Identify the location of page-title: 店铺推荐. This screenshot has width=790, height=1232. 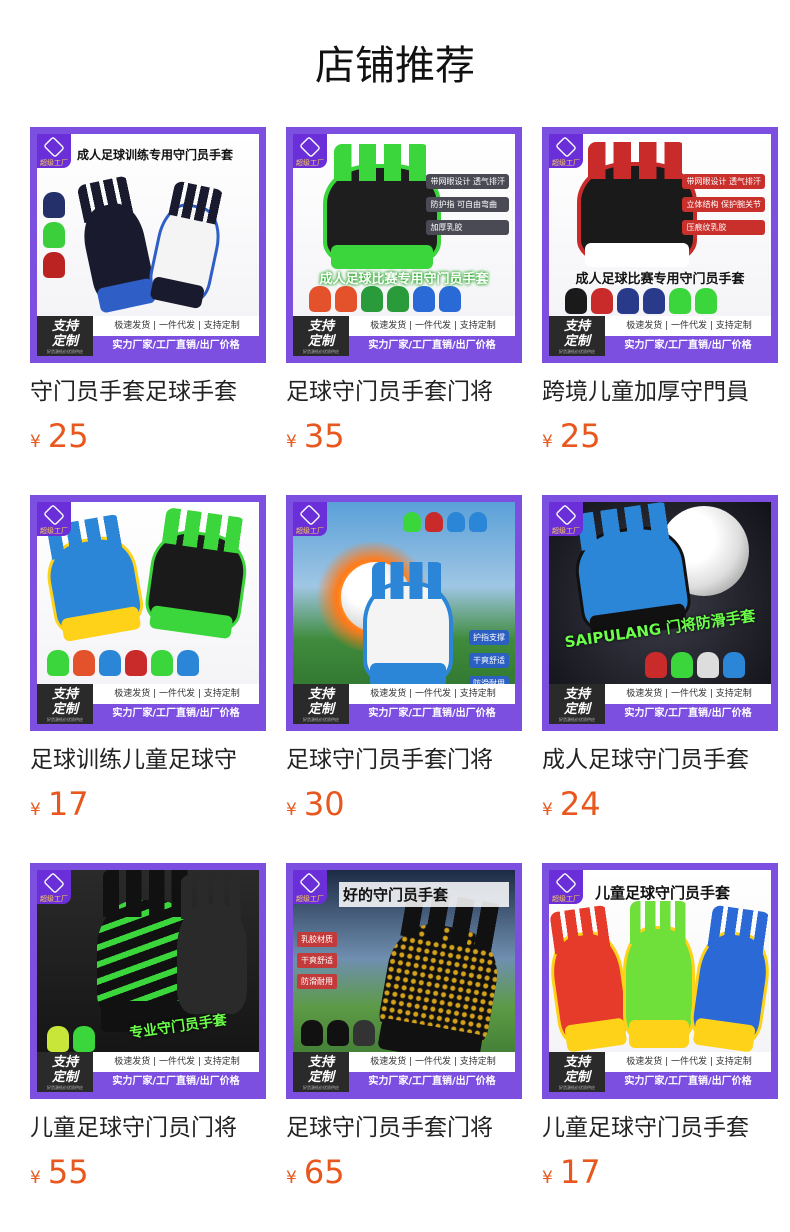
(395, 66).